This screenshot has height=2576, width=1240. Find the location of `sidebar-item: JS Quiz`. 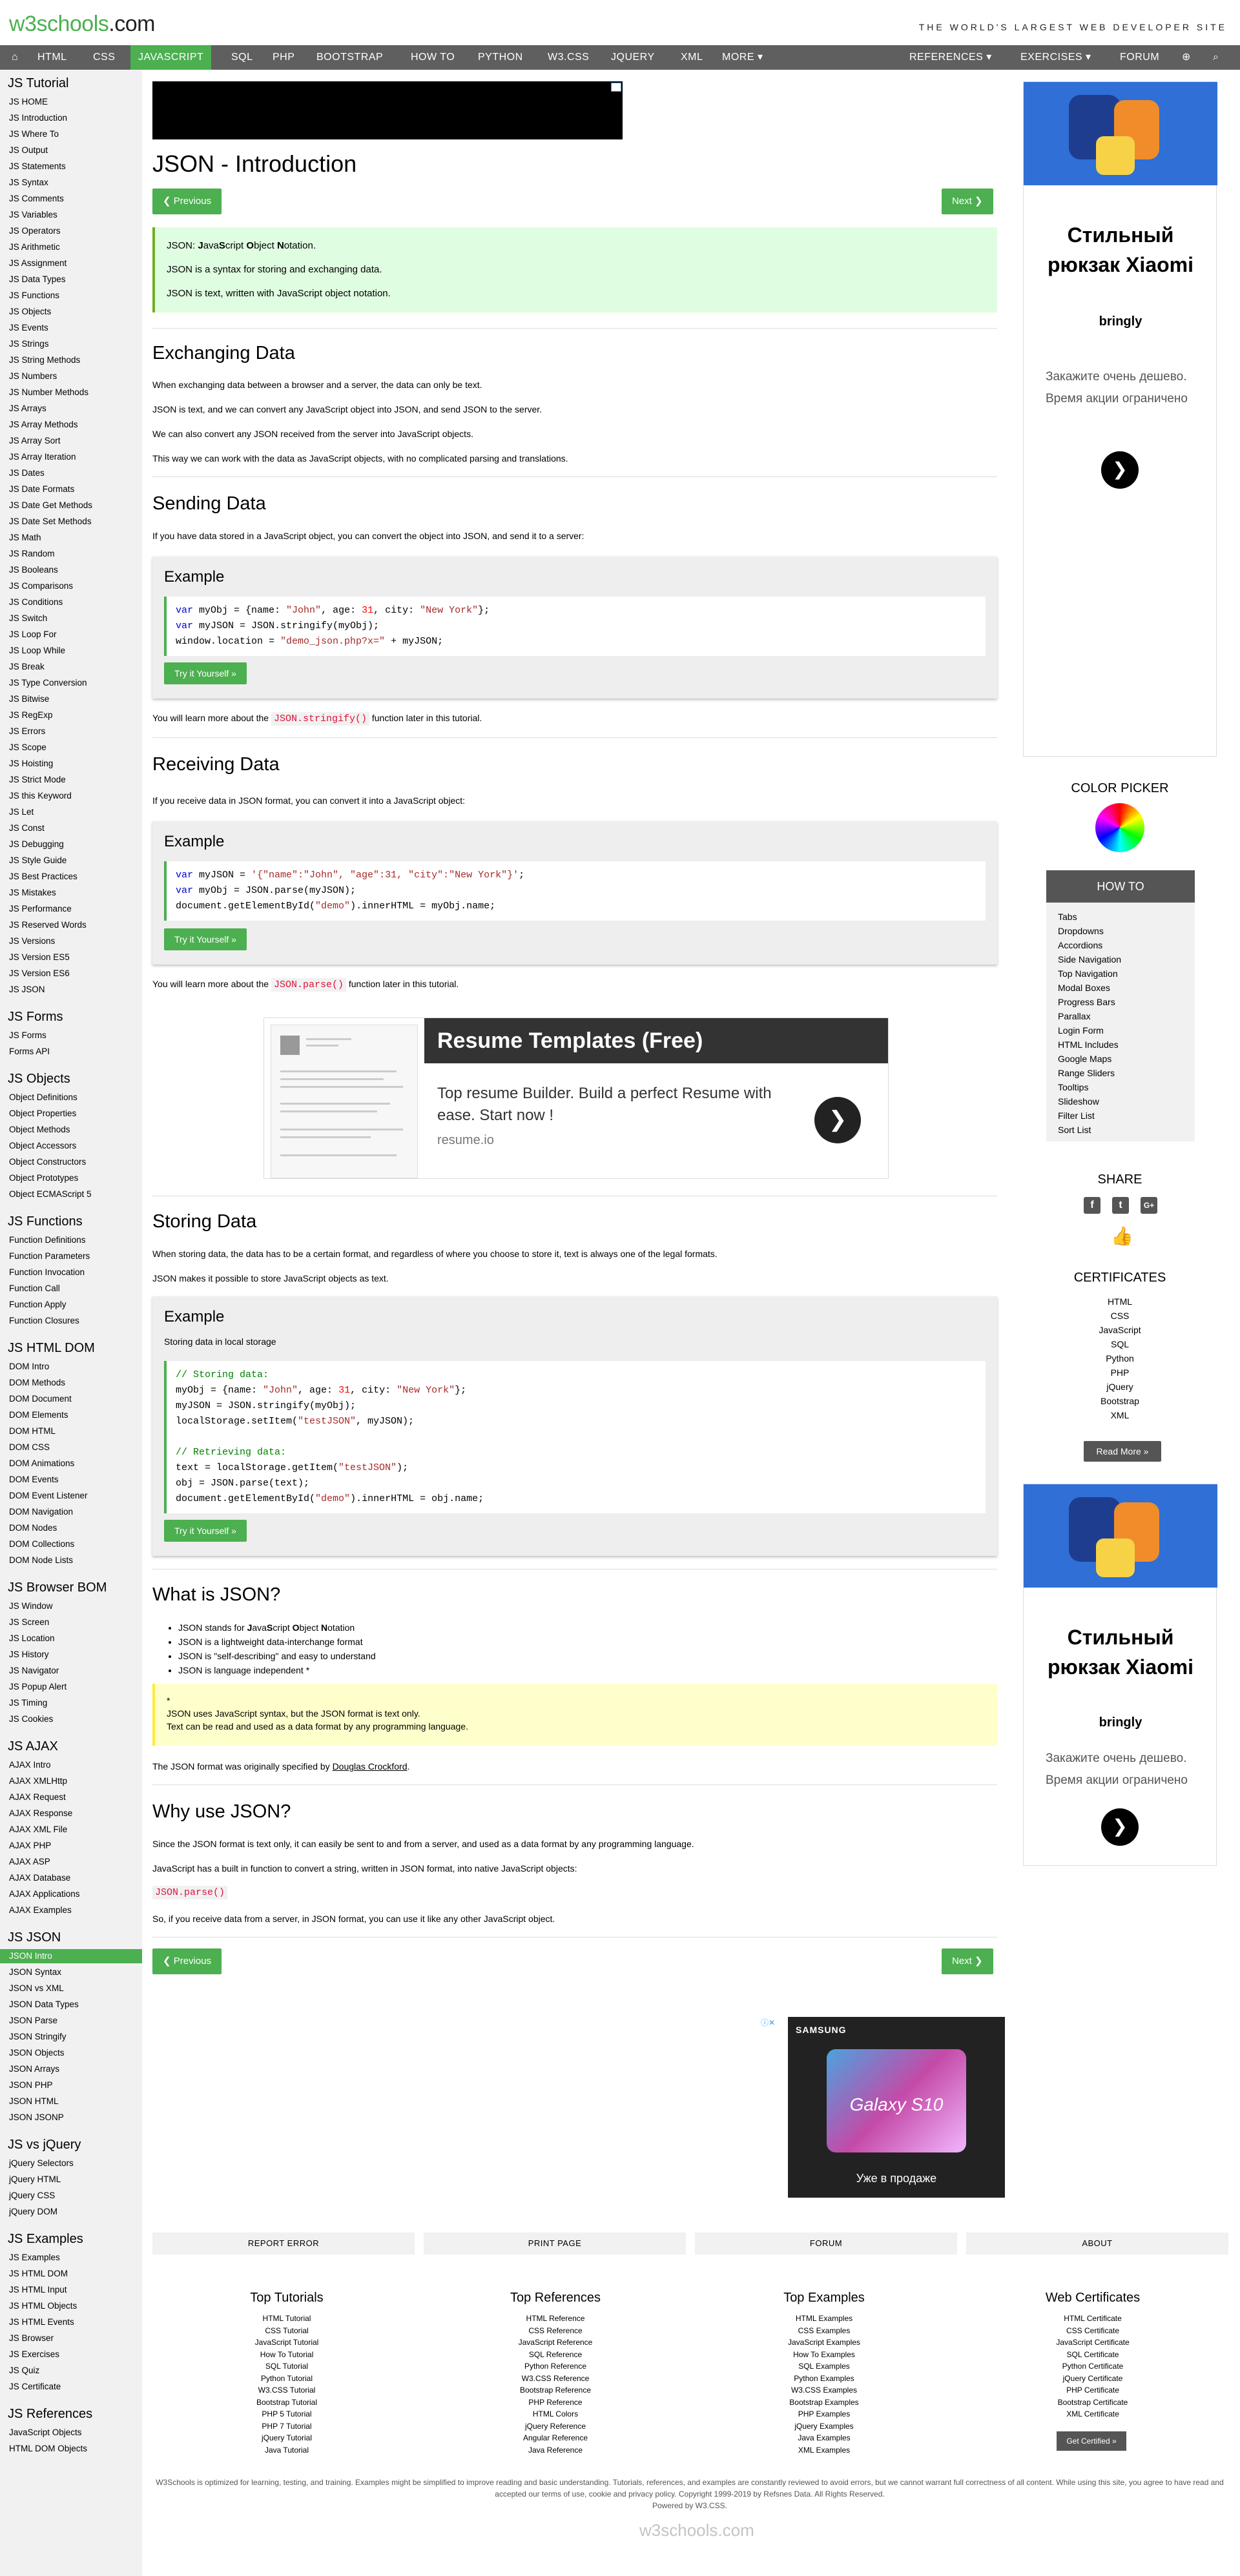

sidebar-item: JS Quiz is located at coordinates (24, 2370).